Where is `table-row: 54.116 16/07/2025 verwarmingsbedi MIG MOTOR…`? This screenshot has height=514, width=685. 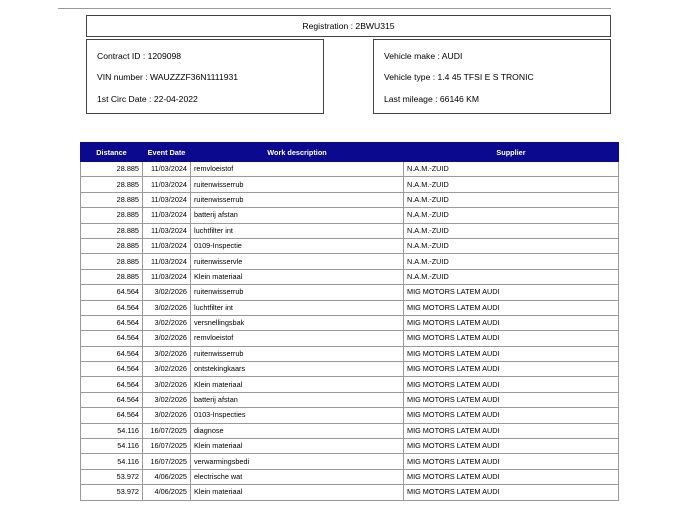
table-row: 54.116 16/07/2025 verwarmingsbedi MIG MOTOR… is located at coordinates (349, 461).